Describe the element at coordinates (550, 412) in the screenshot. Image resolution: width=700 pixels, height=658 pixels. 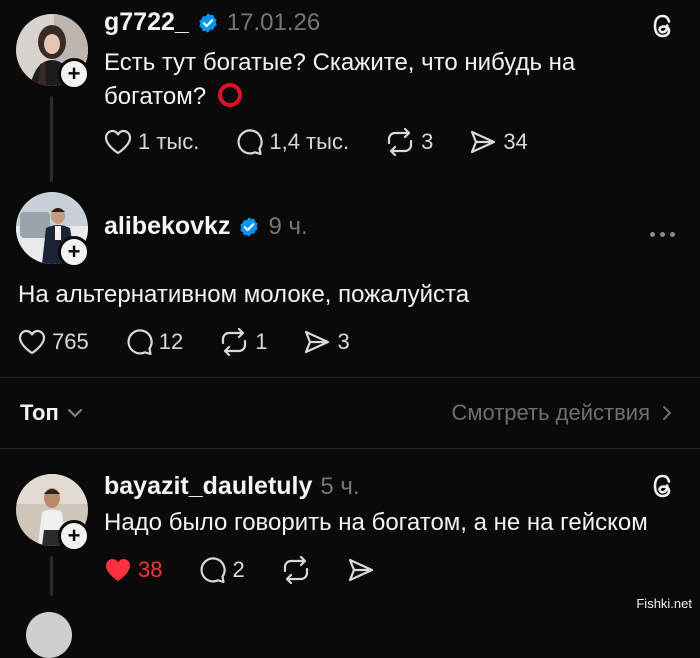
I see `view-activity-label: Смотреть действия` at that location.